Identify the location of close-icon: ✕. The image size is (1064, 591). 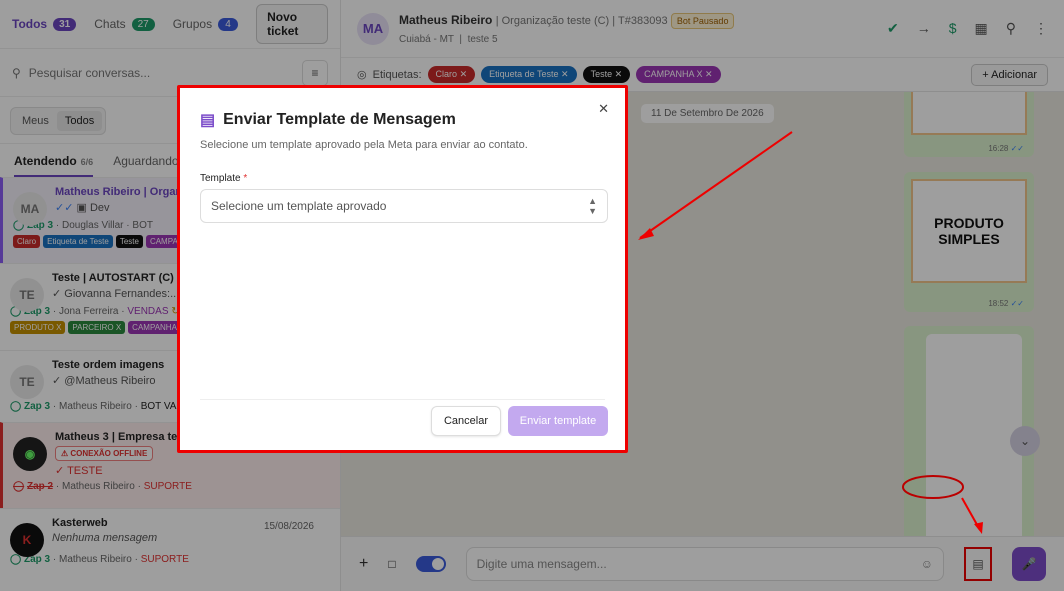
(603, 109).